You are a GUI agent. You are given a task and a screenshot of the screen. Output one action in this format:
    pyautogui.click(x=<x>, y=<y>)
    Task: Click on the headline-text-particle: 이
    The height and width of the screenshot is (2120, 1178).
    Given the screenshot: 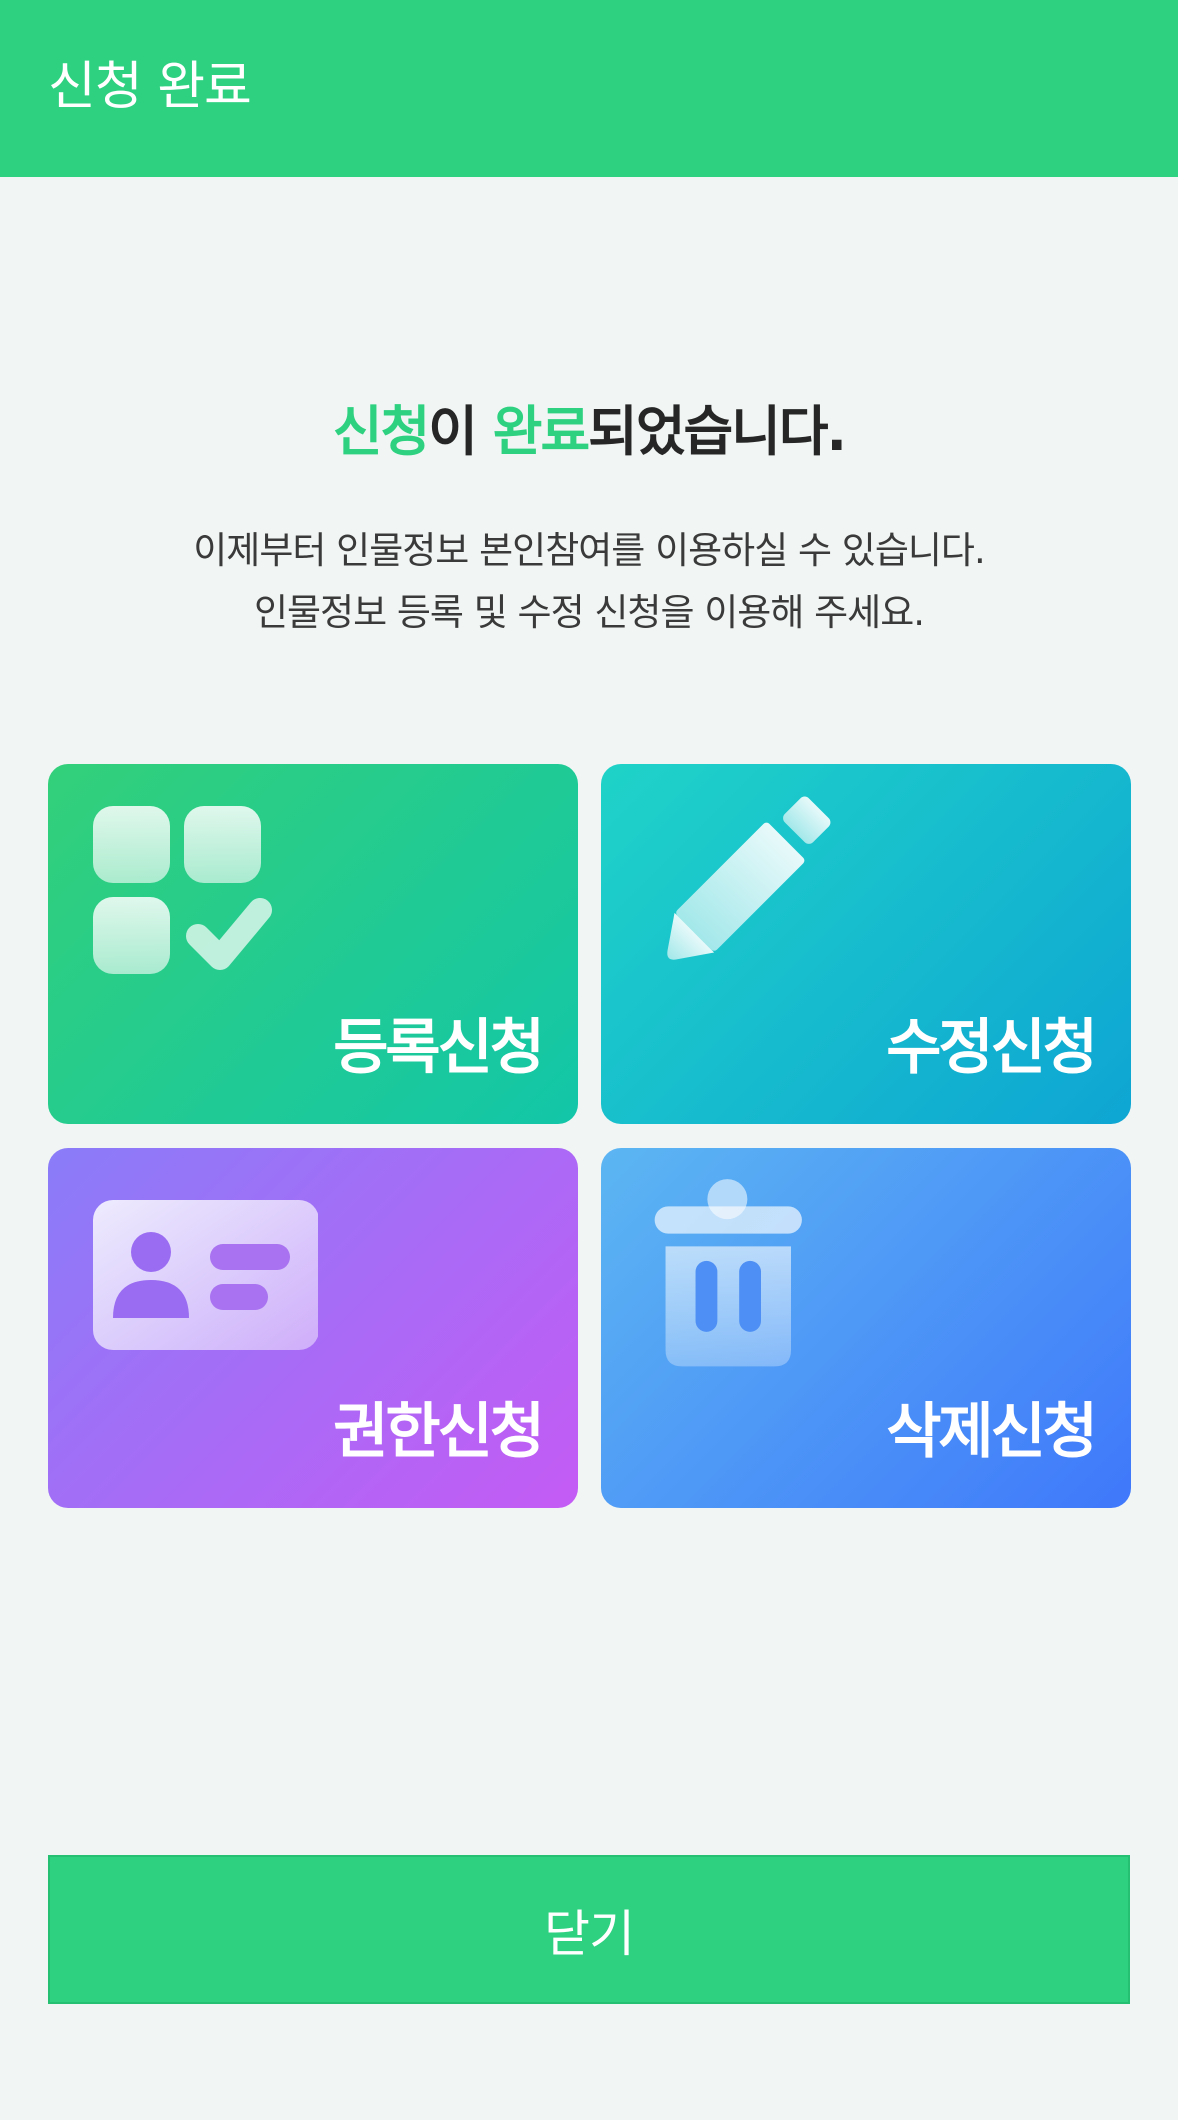 What is the action you would take?
    pyautogui.click(x=460, y=431)
    